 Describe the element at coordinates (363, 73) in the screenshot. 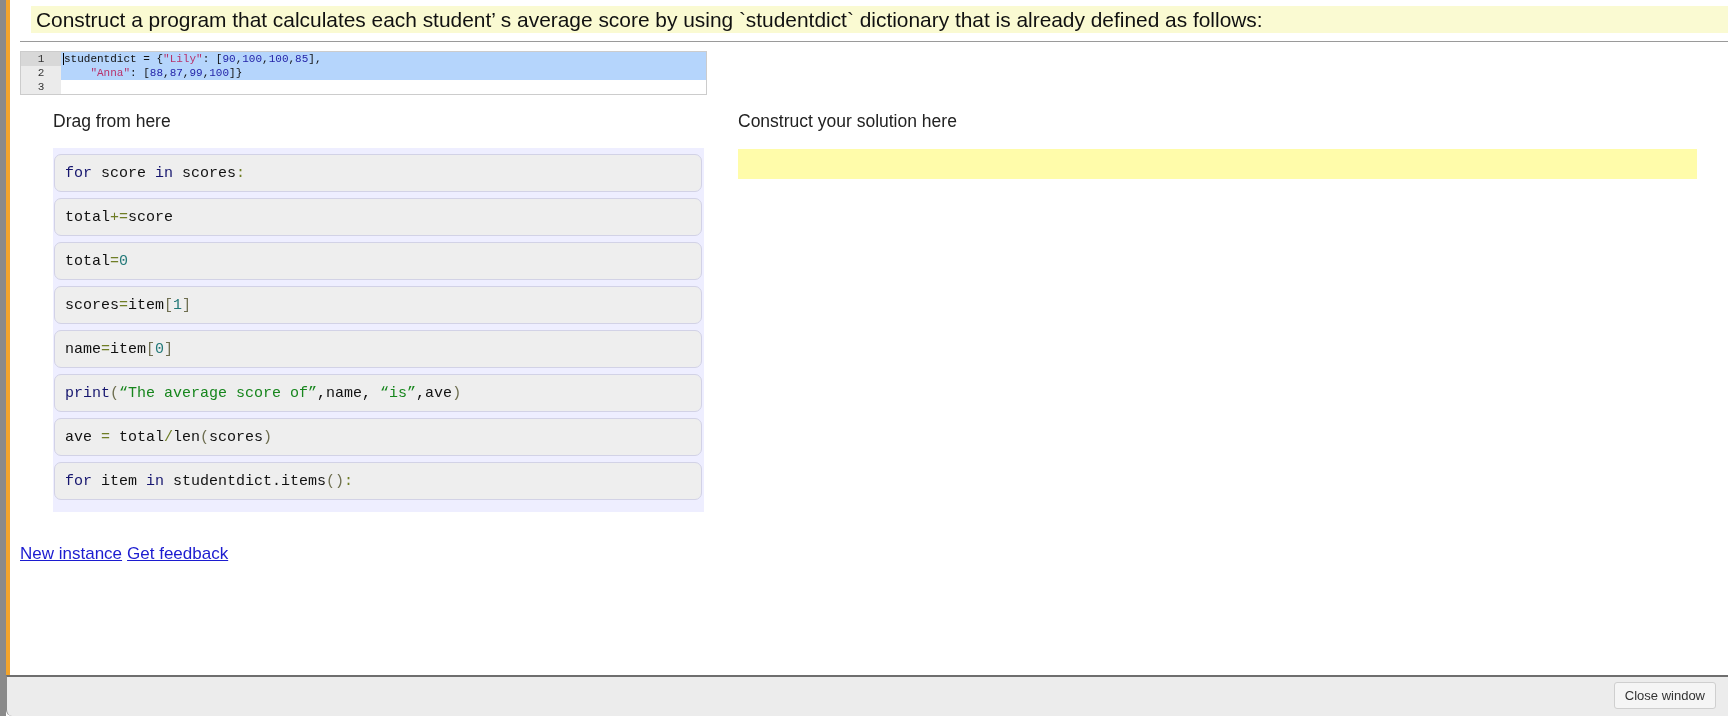

I see `code-editor: 1 studentdict = {"Lily": [90,100,100,85], 2 "Anna": [88,87,99,100]} 3` at that location.